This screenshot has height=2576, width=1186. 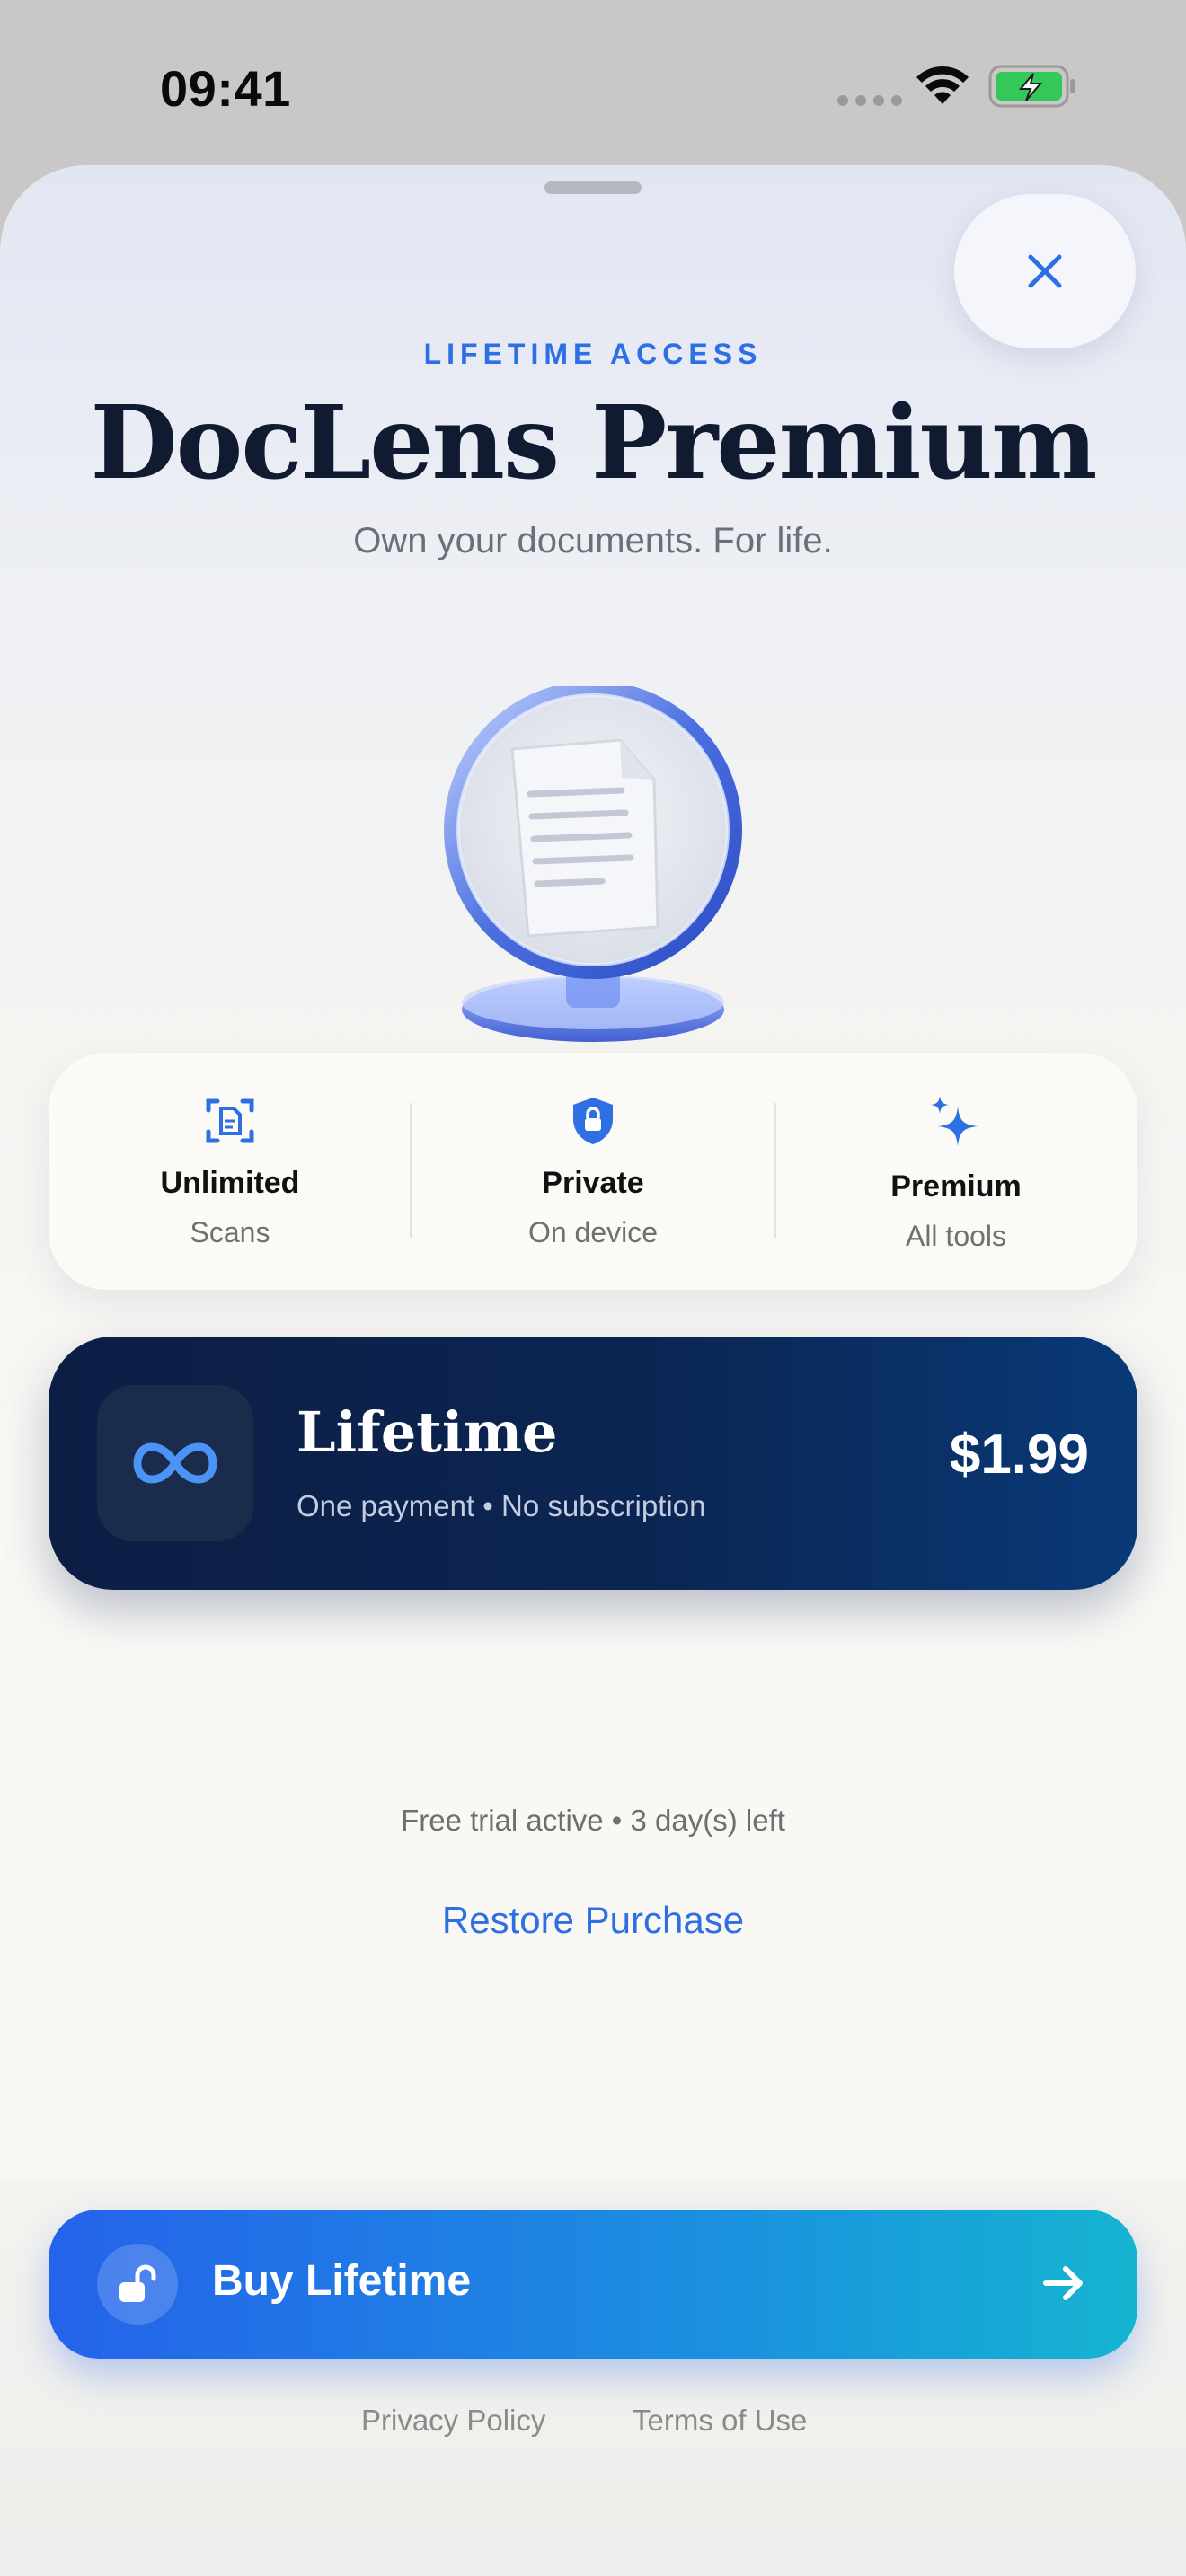 I want to click on feature-subtitle: Scans, so click(x=230, y=1232).